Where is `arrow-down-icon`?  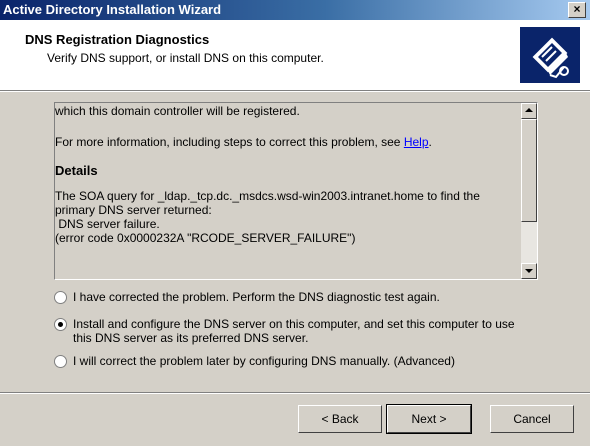 arrow-down-icon is located at coordinates (529, 271).